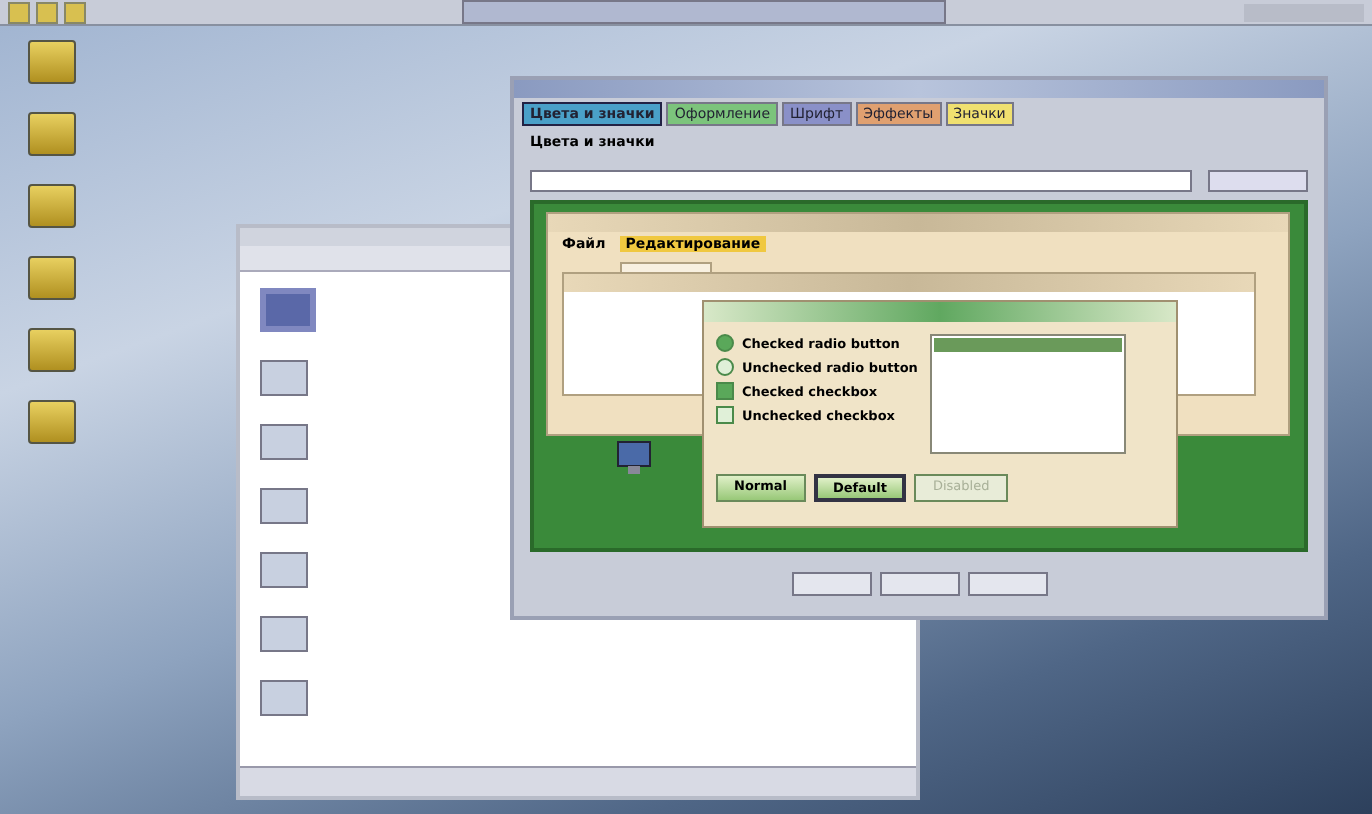 This screenshot has height=814, width=1372. I want to click on scheme-dropdown, so click(861, 181).